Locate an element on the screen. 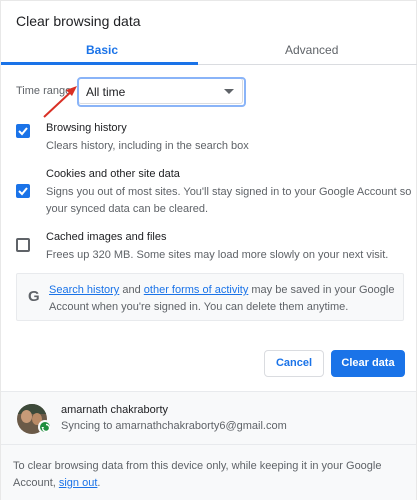 The width and height of the screenshot is (417, 500). checkbox-cookies is located at coordinates (23, 191).